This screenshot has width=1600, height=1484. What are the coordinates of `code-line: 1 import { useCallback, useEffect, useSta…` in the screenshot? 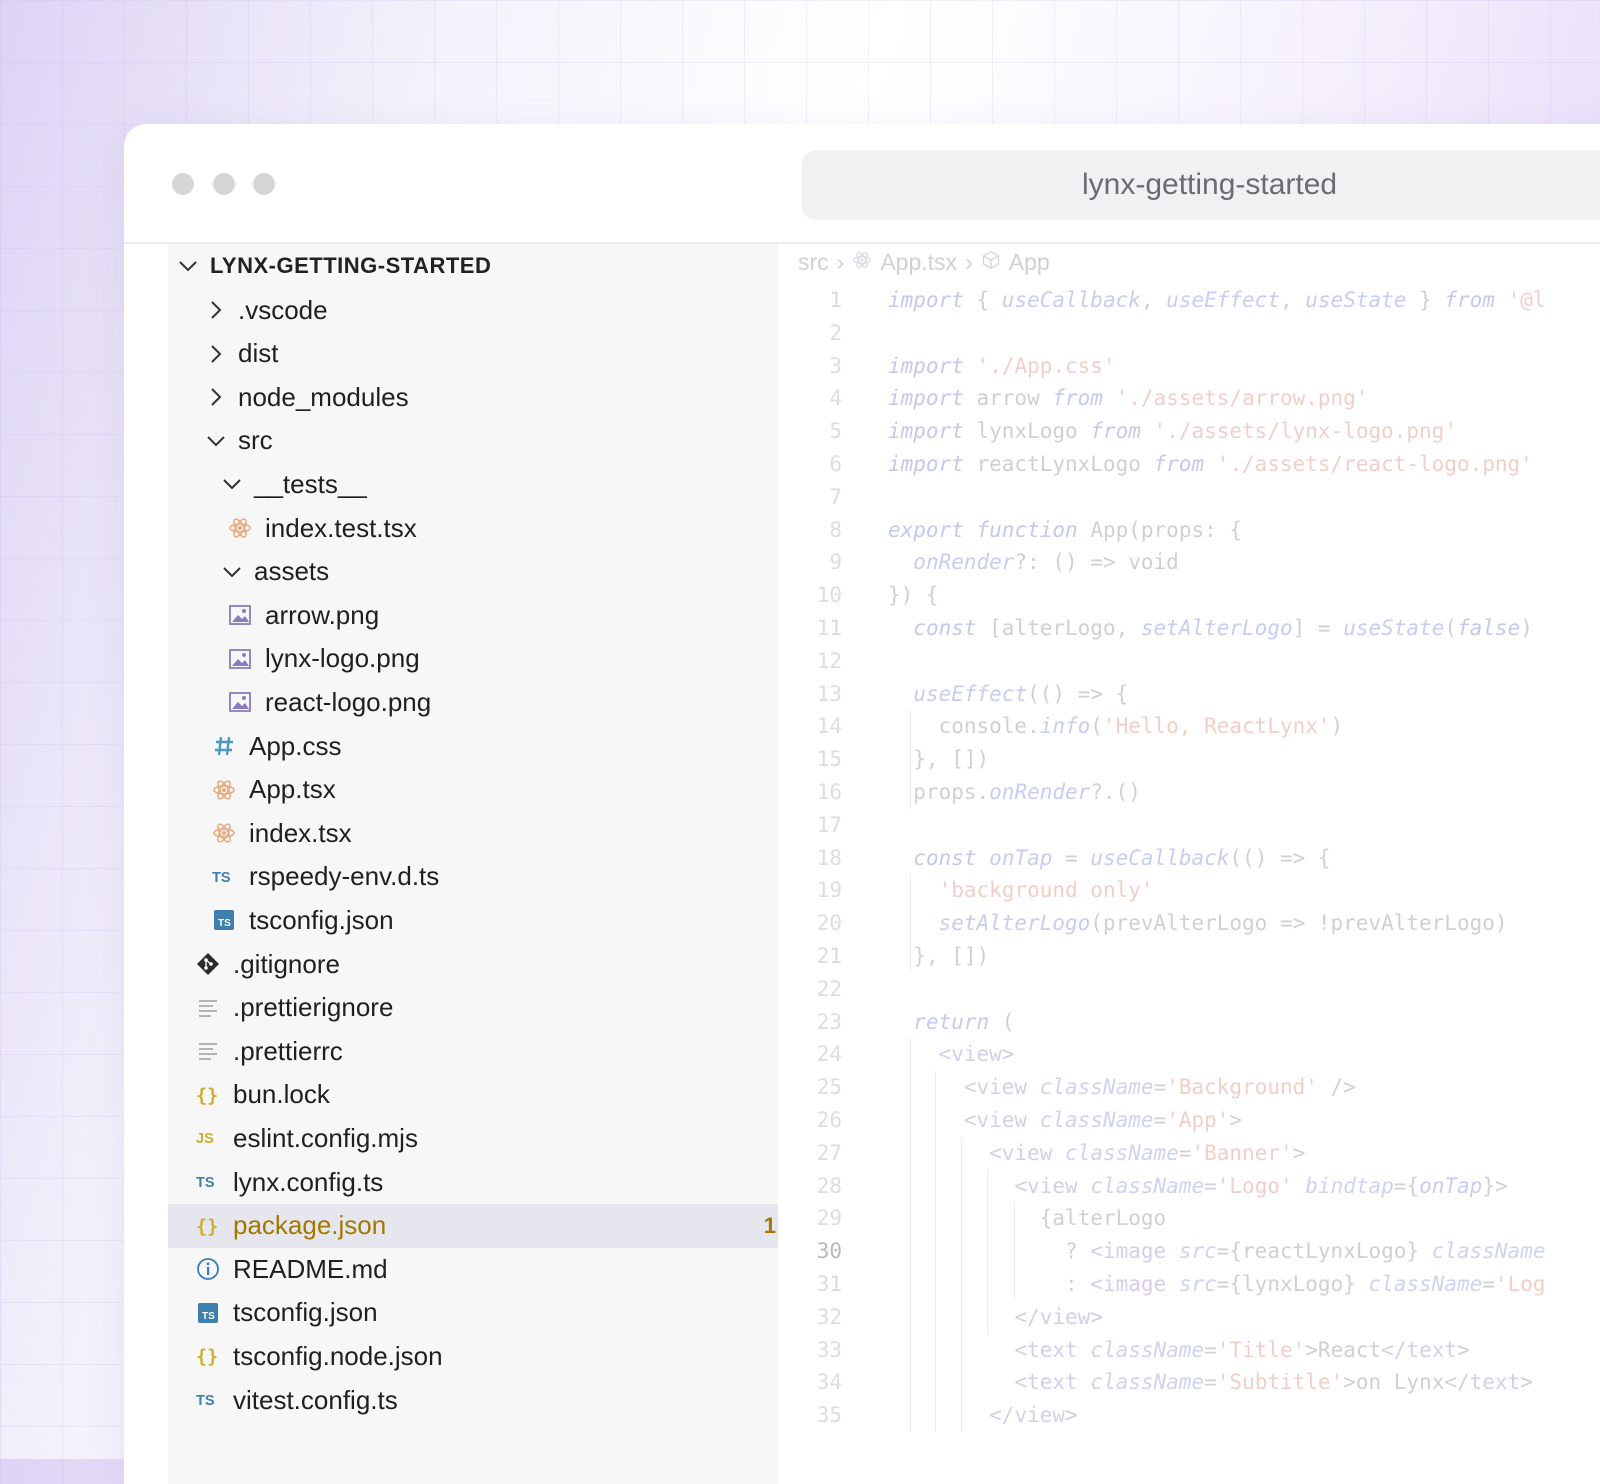 It's located at (1189, 300).